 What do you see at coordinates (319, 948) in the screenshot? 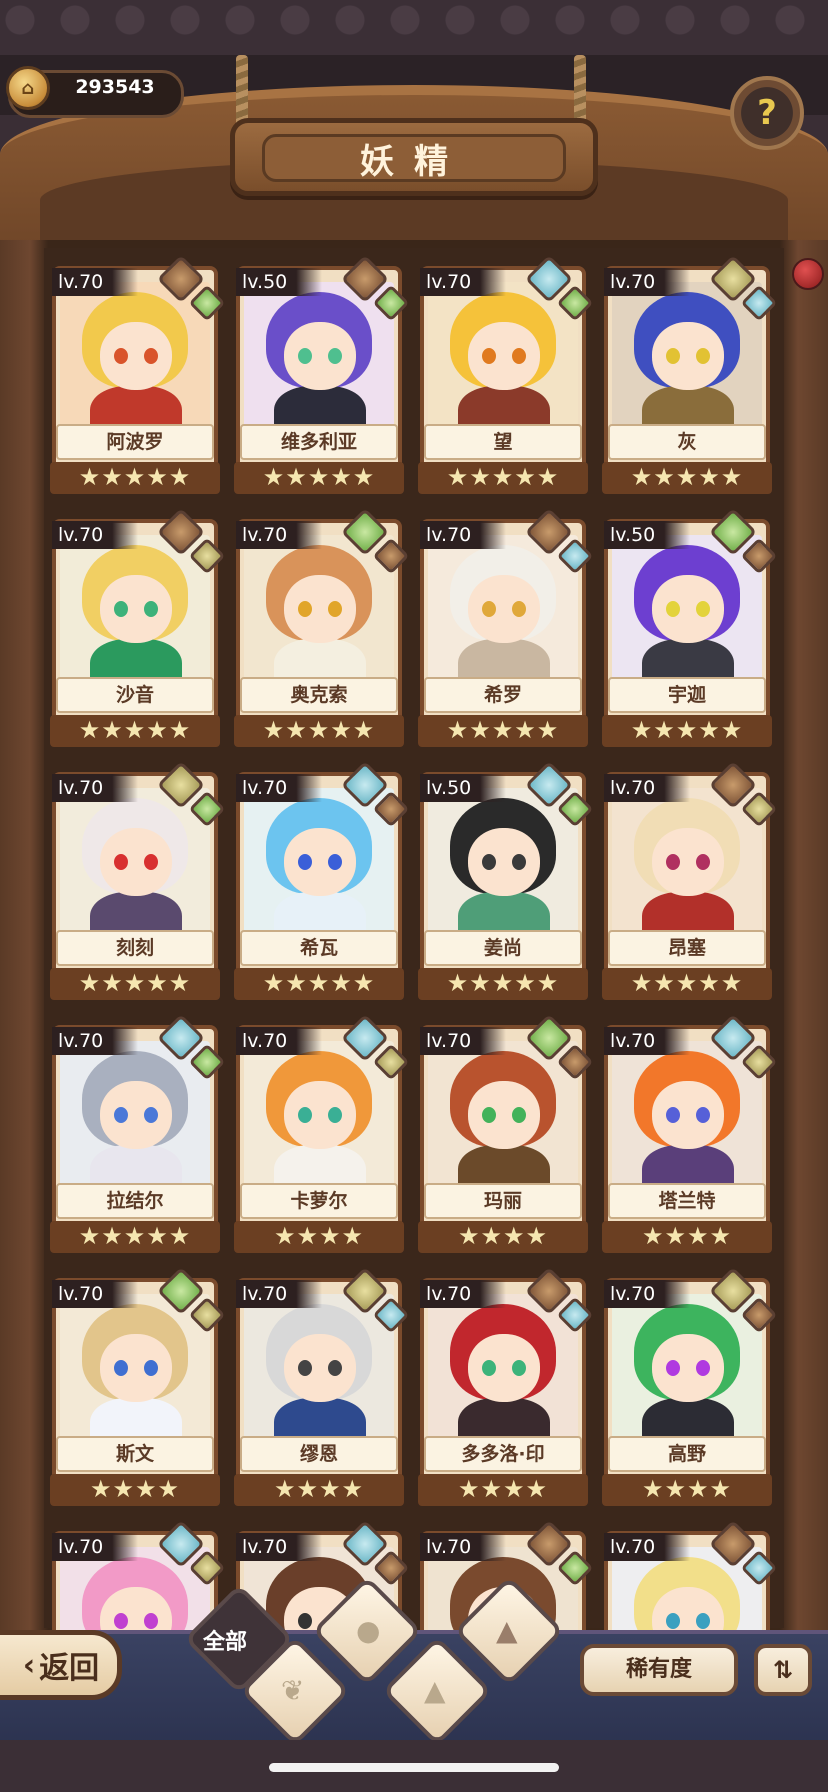
I see `fairy-name: 希瓦` at bounding box center [319, 948].